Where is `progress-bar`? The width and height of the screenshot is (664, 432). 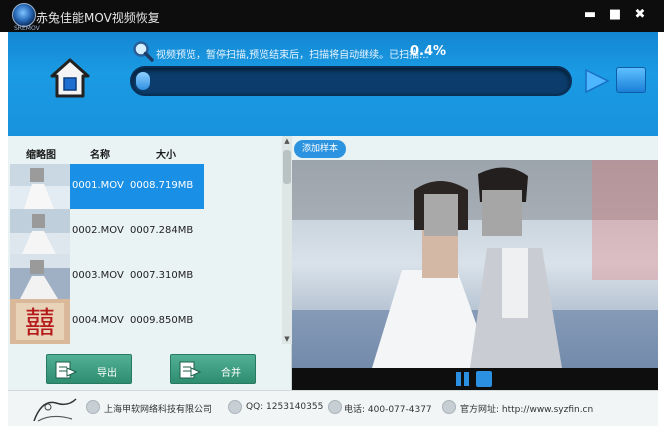 progress-bar is located at coordinates (351, 81).